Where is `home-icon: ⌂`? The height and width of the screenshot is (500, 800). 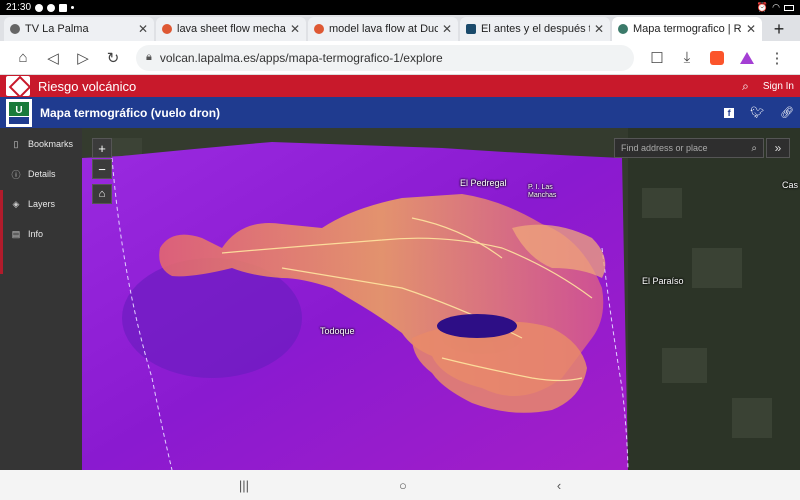
home-icon: ⌂ is located at coordinates (23, 58).